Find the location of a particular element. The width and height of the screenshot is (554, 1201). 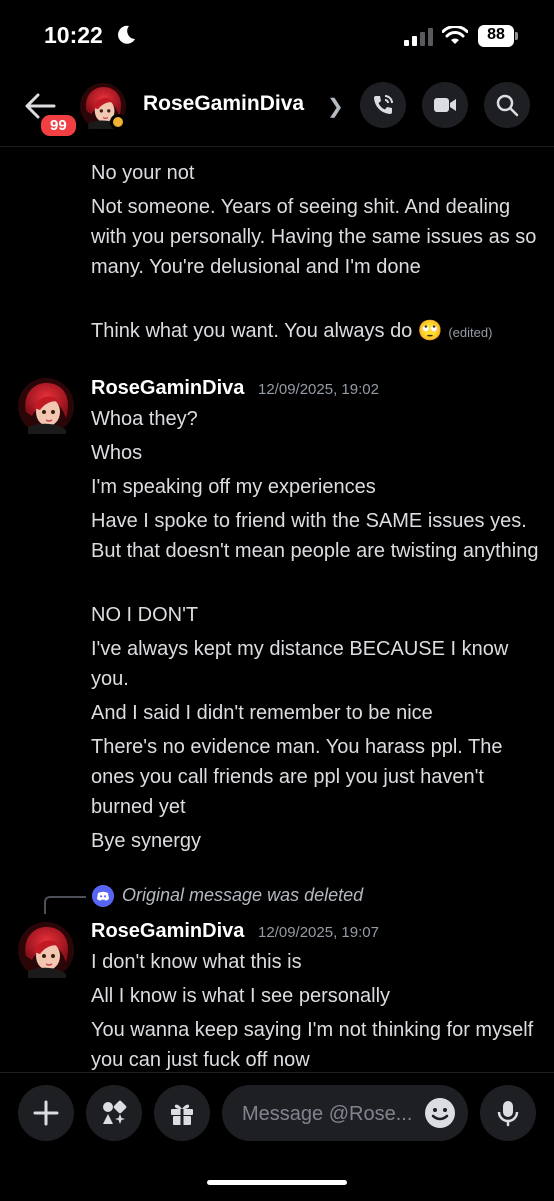

apps-icon is located at coordinates (115, 1112).